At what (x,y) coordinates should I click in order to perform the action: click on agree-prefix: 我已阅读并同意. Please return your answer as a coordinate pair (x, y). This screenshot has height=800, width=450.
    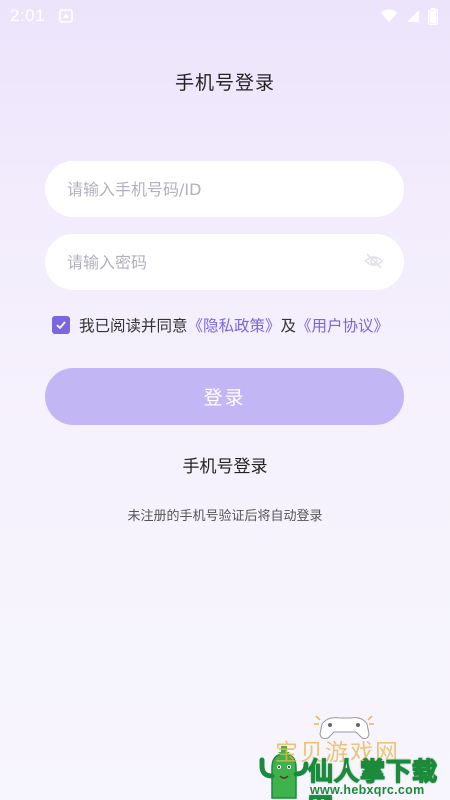
    Looking at the image, I should click on (133, 326).